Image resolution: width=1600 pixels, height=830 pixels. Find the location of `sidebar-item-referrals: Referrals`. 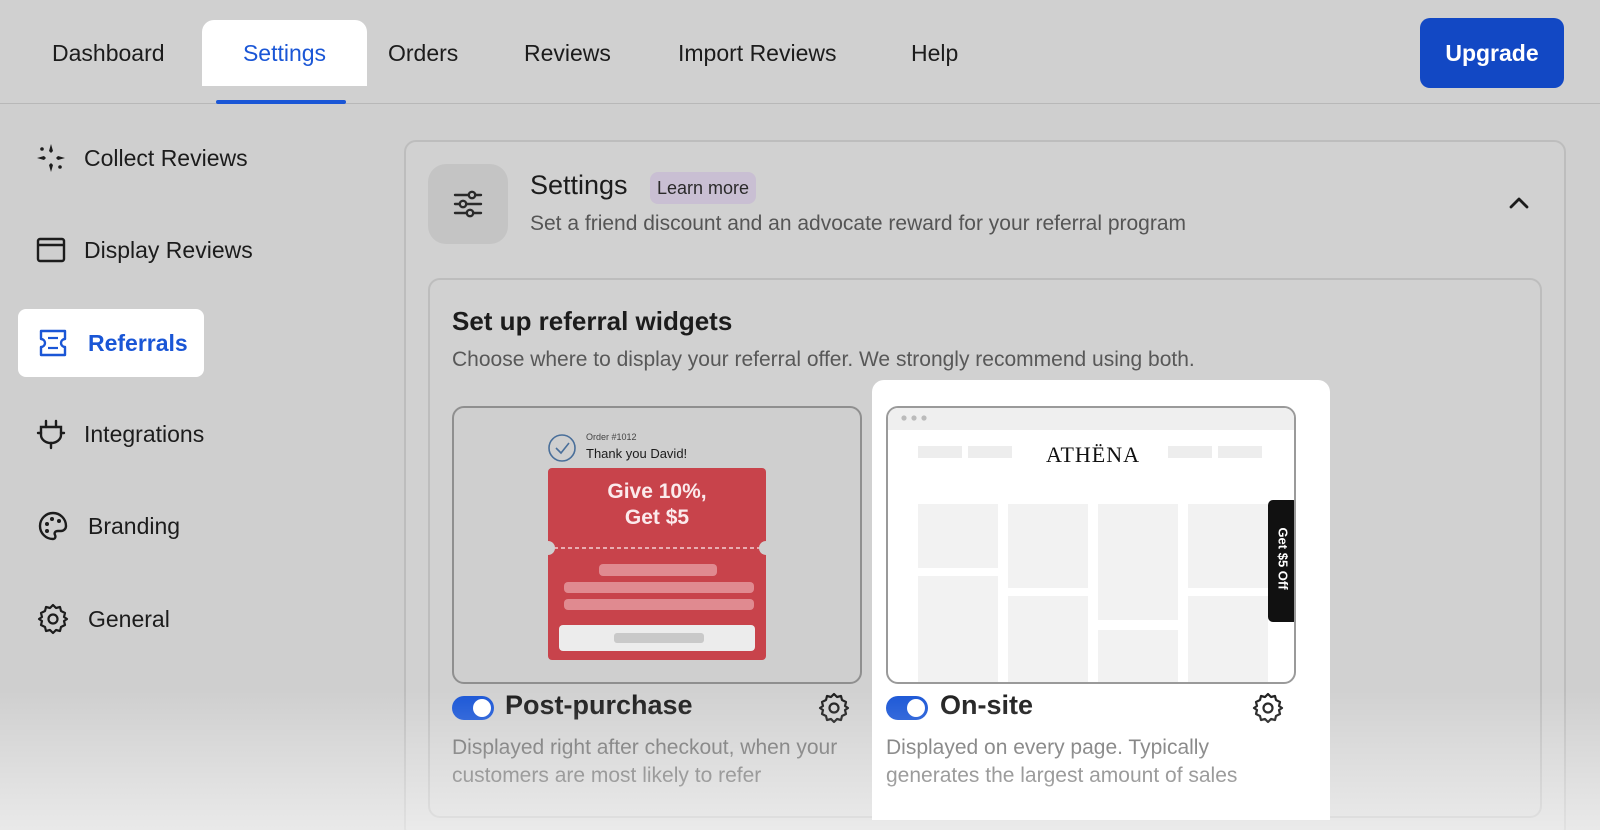

sidebar-item-referrals: Referrals is located at coordinates (111, 343).